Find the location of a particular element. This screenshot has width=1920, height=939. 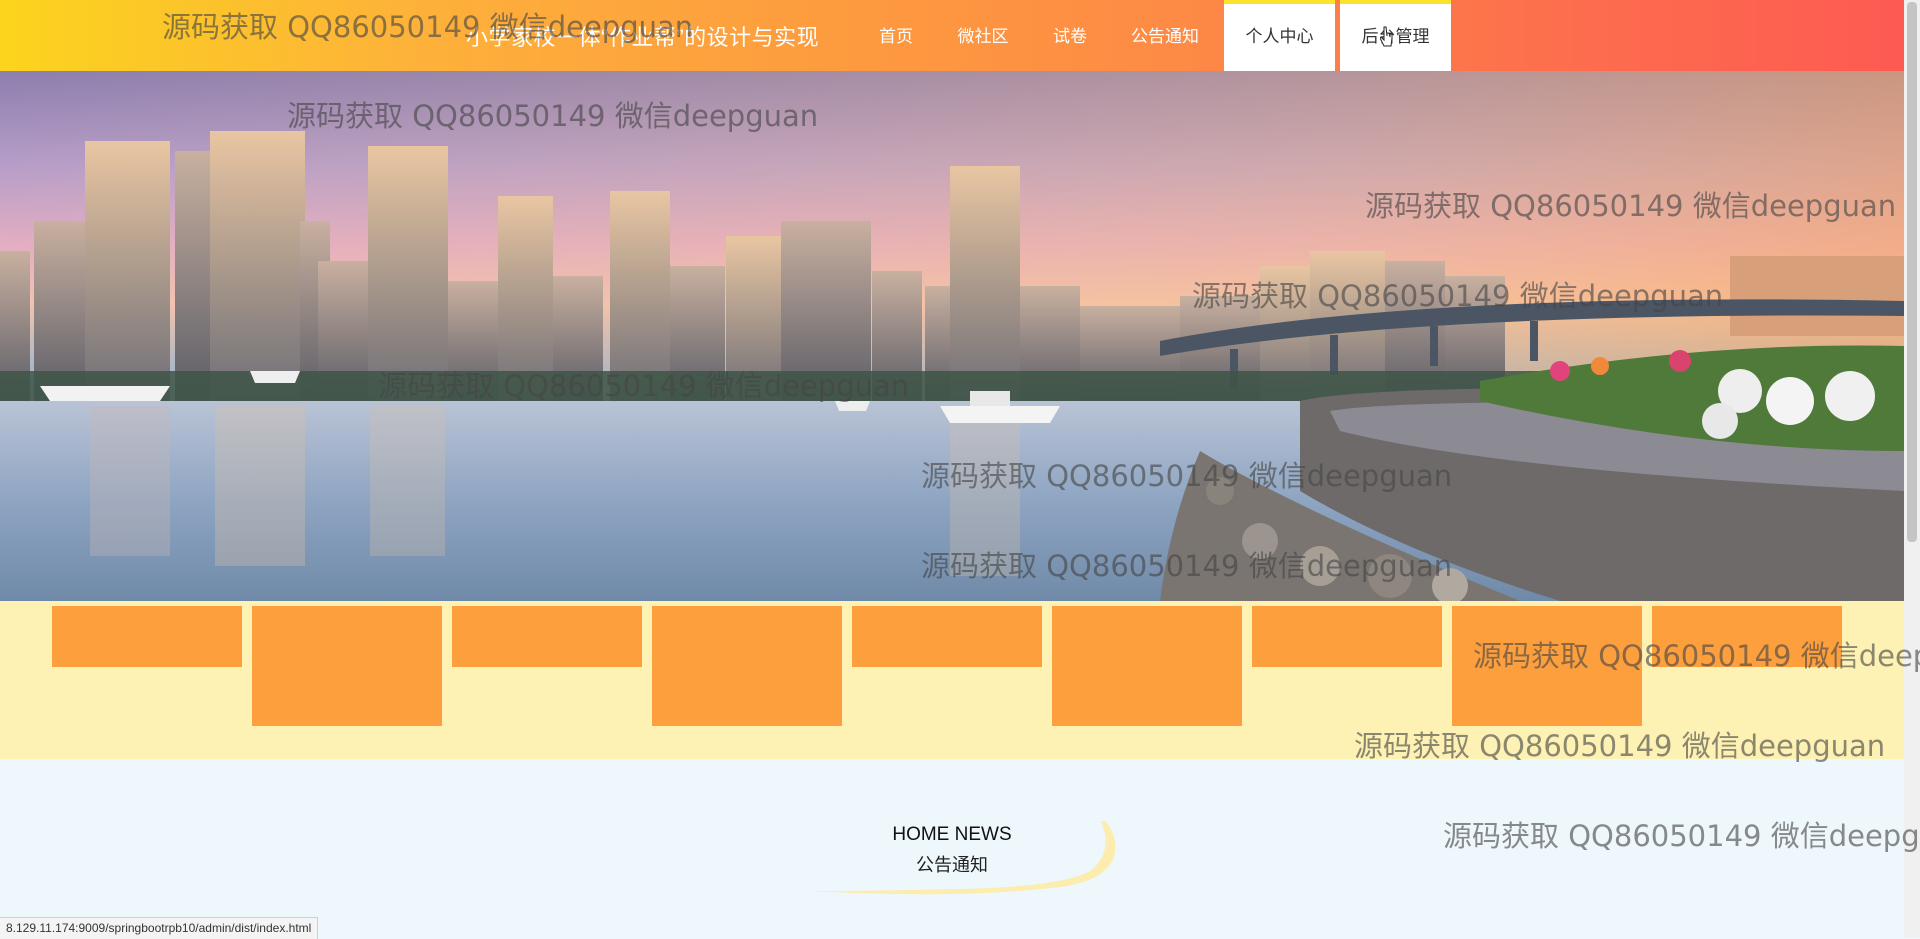

nav-item-home: 首页 is located at coordinates (896, 35).